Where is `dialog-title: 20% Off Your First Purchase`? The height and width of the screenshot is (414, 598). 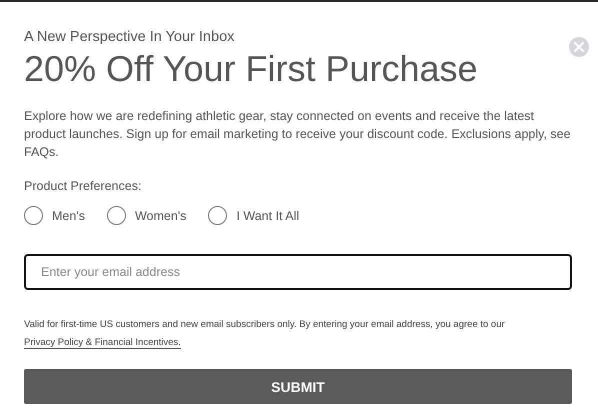
dialog-title: 20% Off Your First Purchase is located at coordinates (251, 69).